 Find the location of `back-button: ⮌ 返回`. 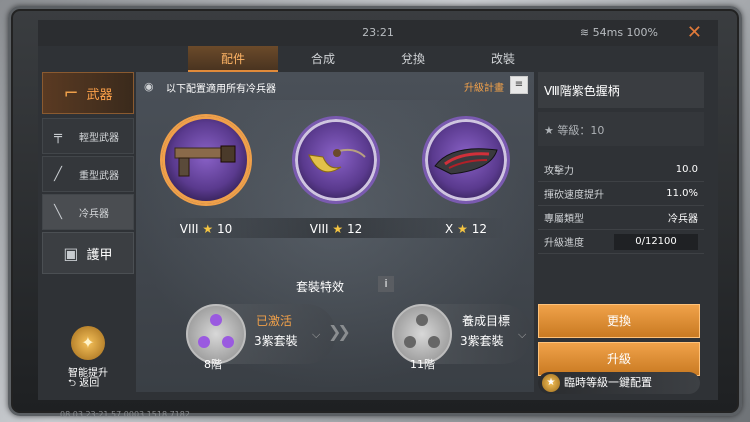

back-button: ⮌ 返回 is located at coordinates (83, 383).